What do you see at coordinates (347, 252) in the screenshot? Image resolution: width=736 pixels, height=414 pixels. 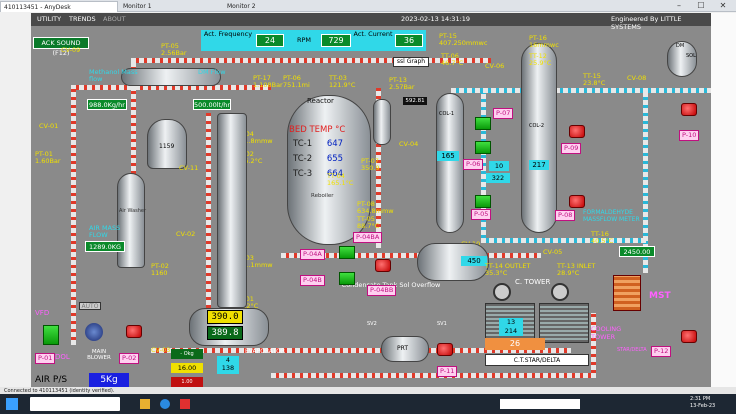 I see `pump-p04a` at bounding box center [347, 252].